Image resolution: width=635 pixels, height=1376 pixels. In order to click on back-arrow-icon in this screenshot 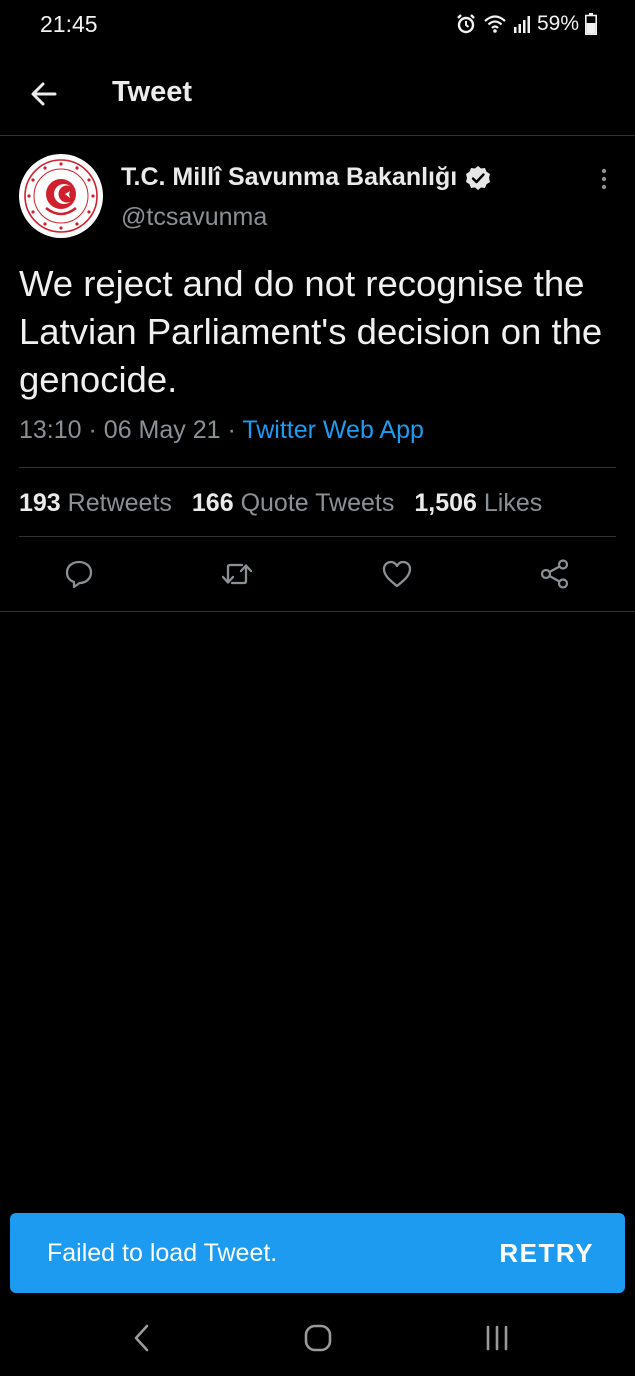, I will do `click(44, 94)`.